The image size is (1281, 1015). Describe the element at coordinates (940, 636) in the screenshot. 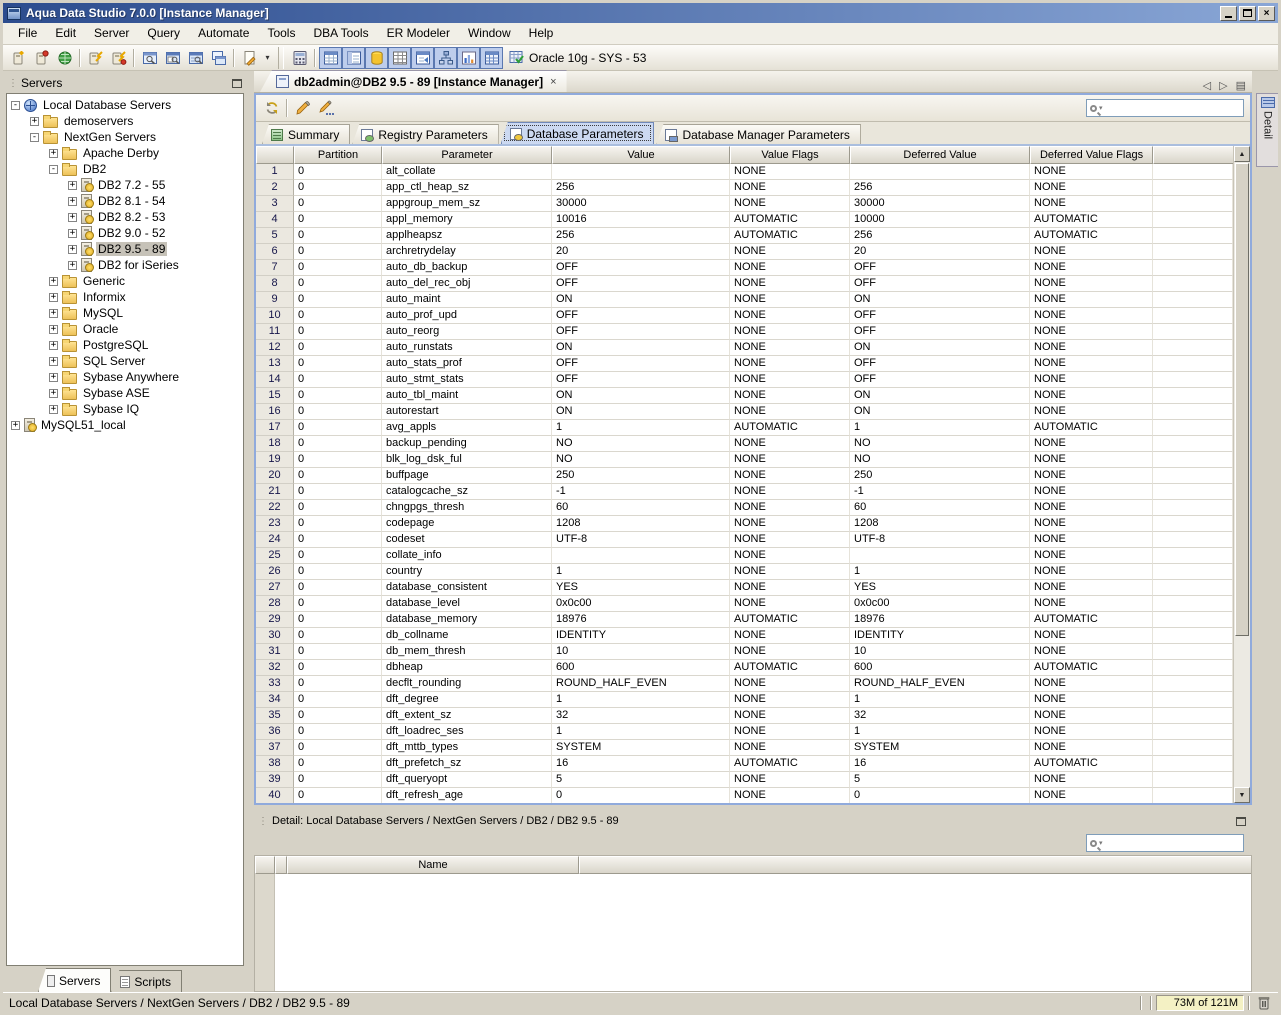

I see `table-cell: IDENTITY` at that location.